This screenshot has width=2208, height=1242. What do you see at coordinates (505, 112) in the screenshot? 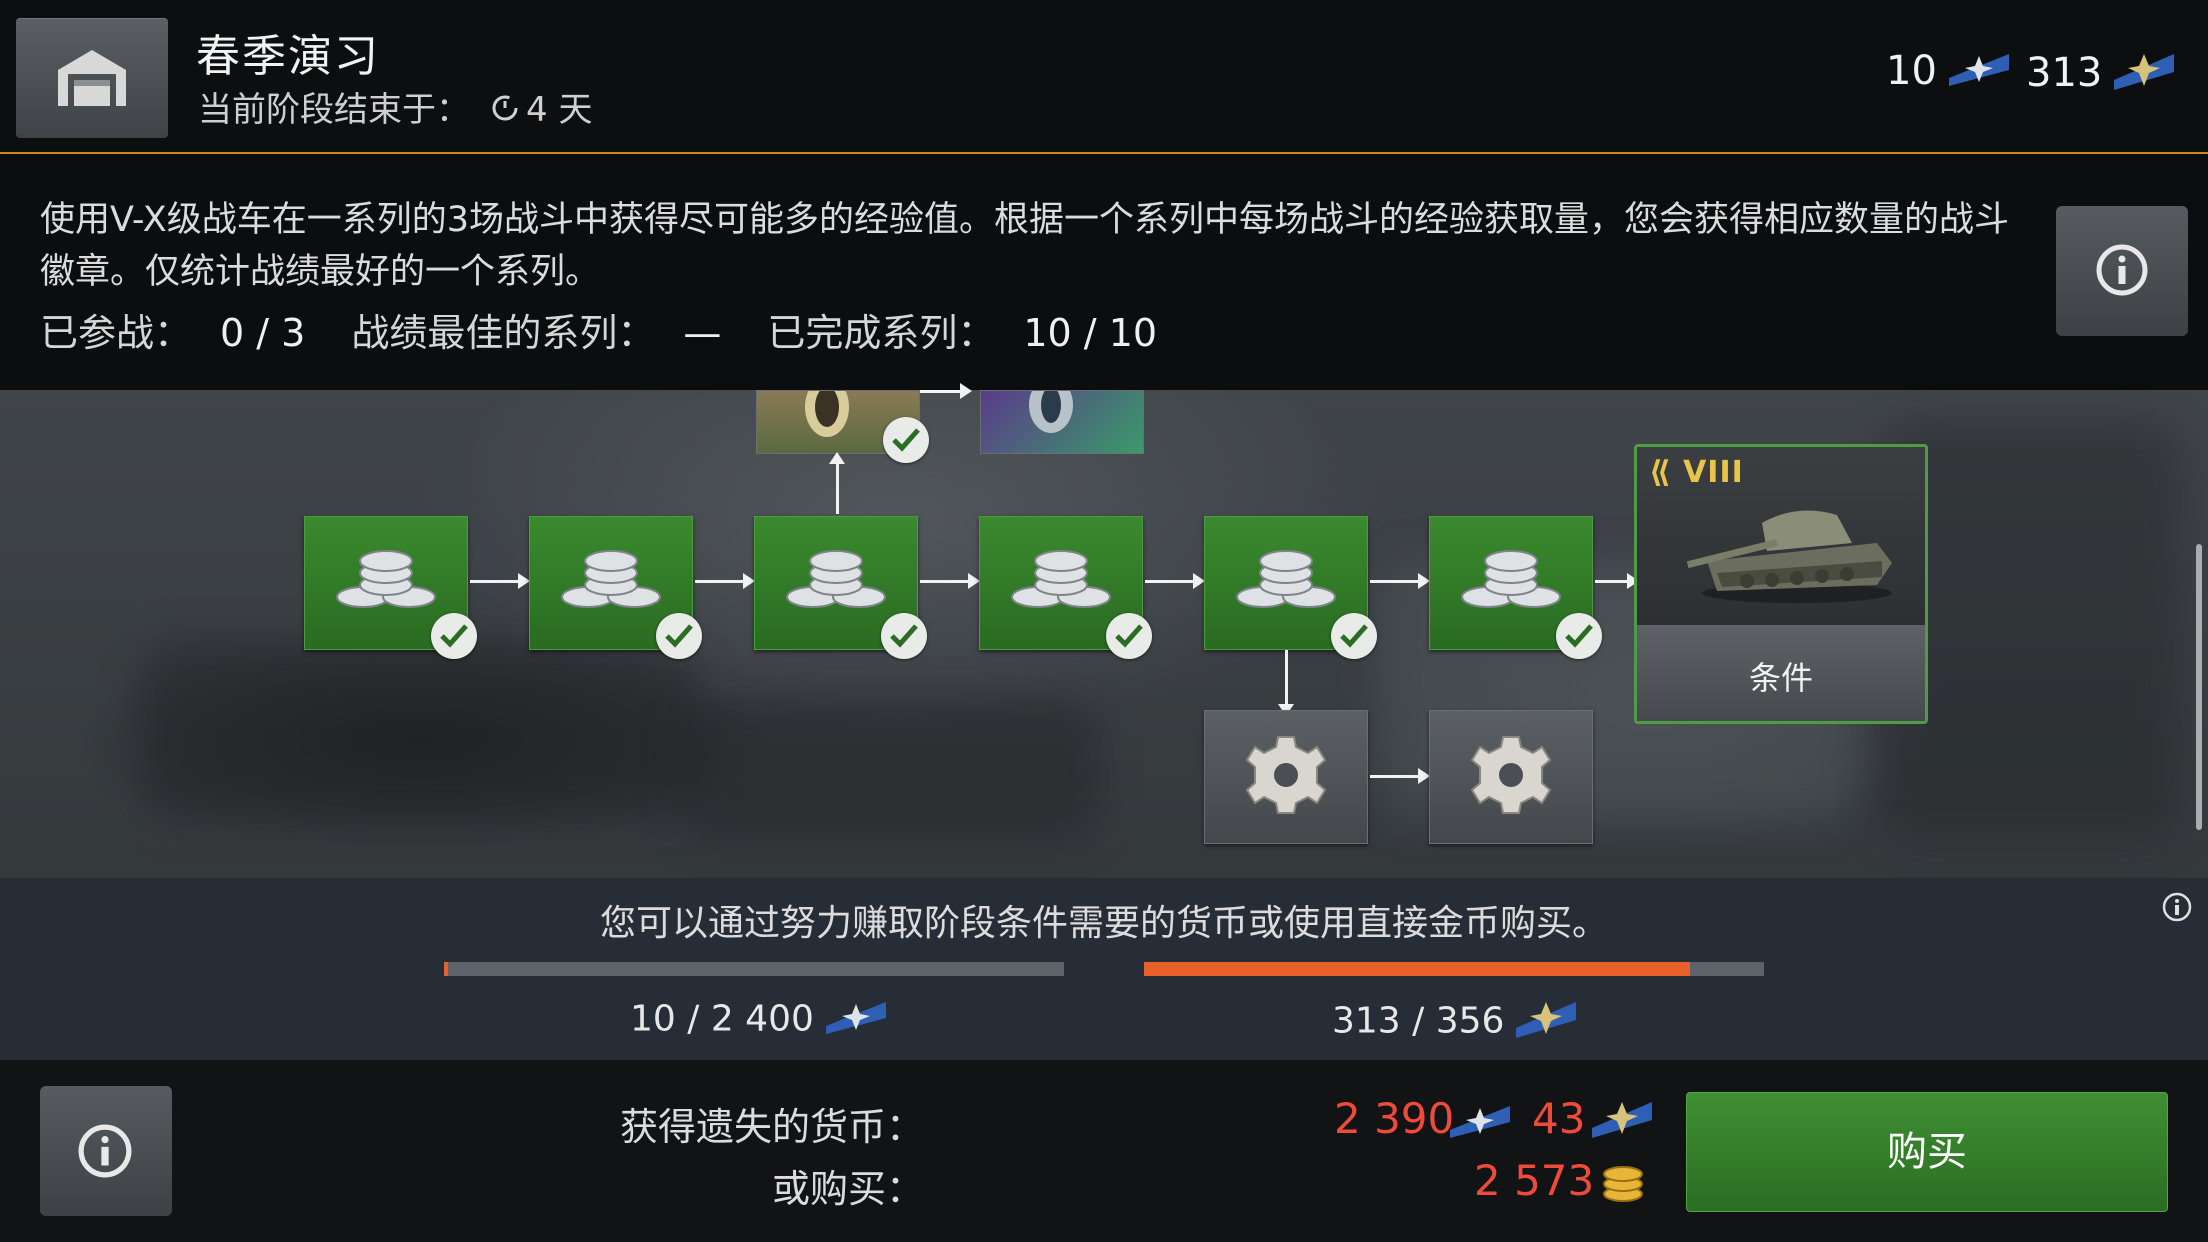
I see `timer-icon` at bounding box center [505, 112].